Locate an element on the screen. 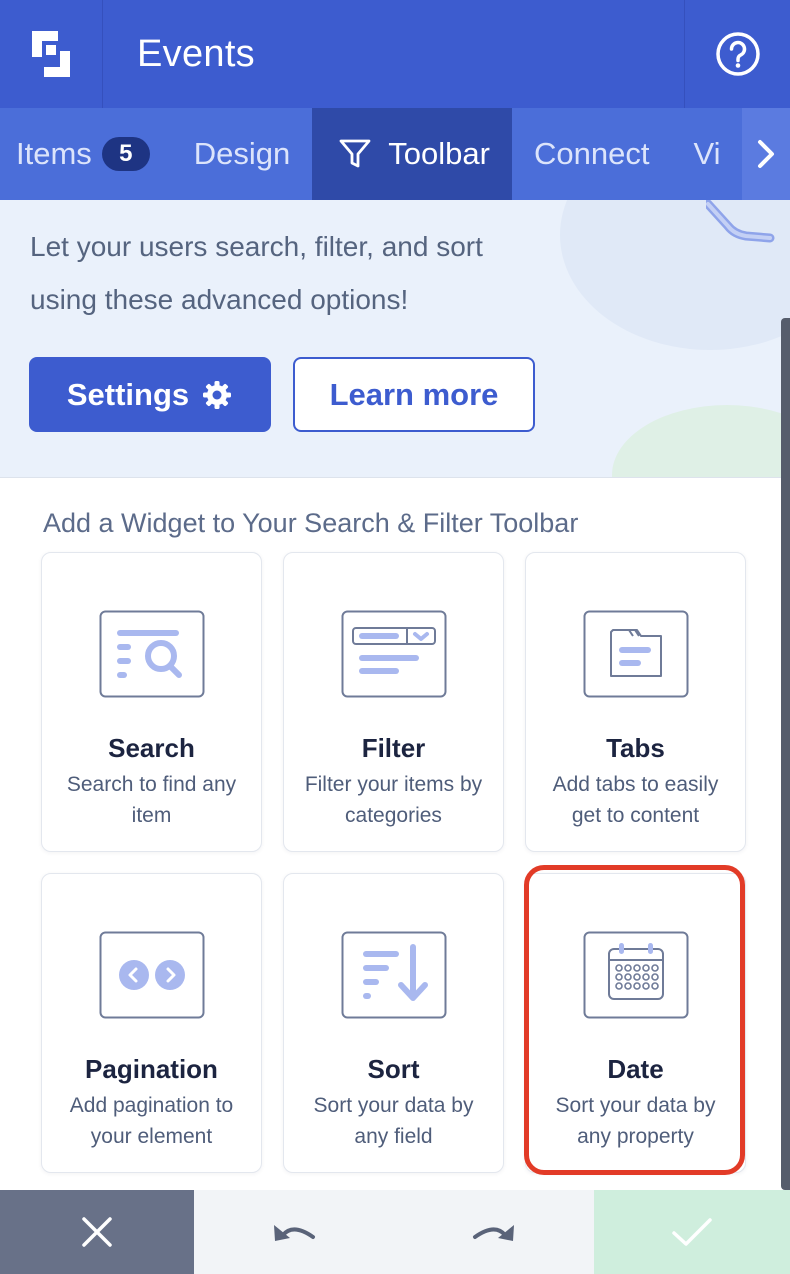 The height and width of the screenshot is (1274, 790). tab-visibility: Vi is located at coordinates (706, 154).